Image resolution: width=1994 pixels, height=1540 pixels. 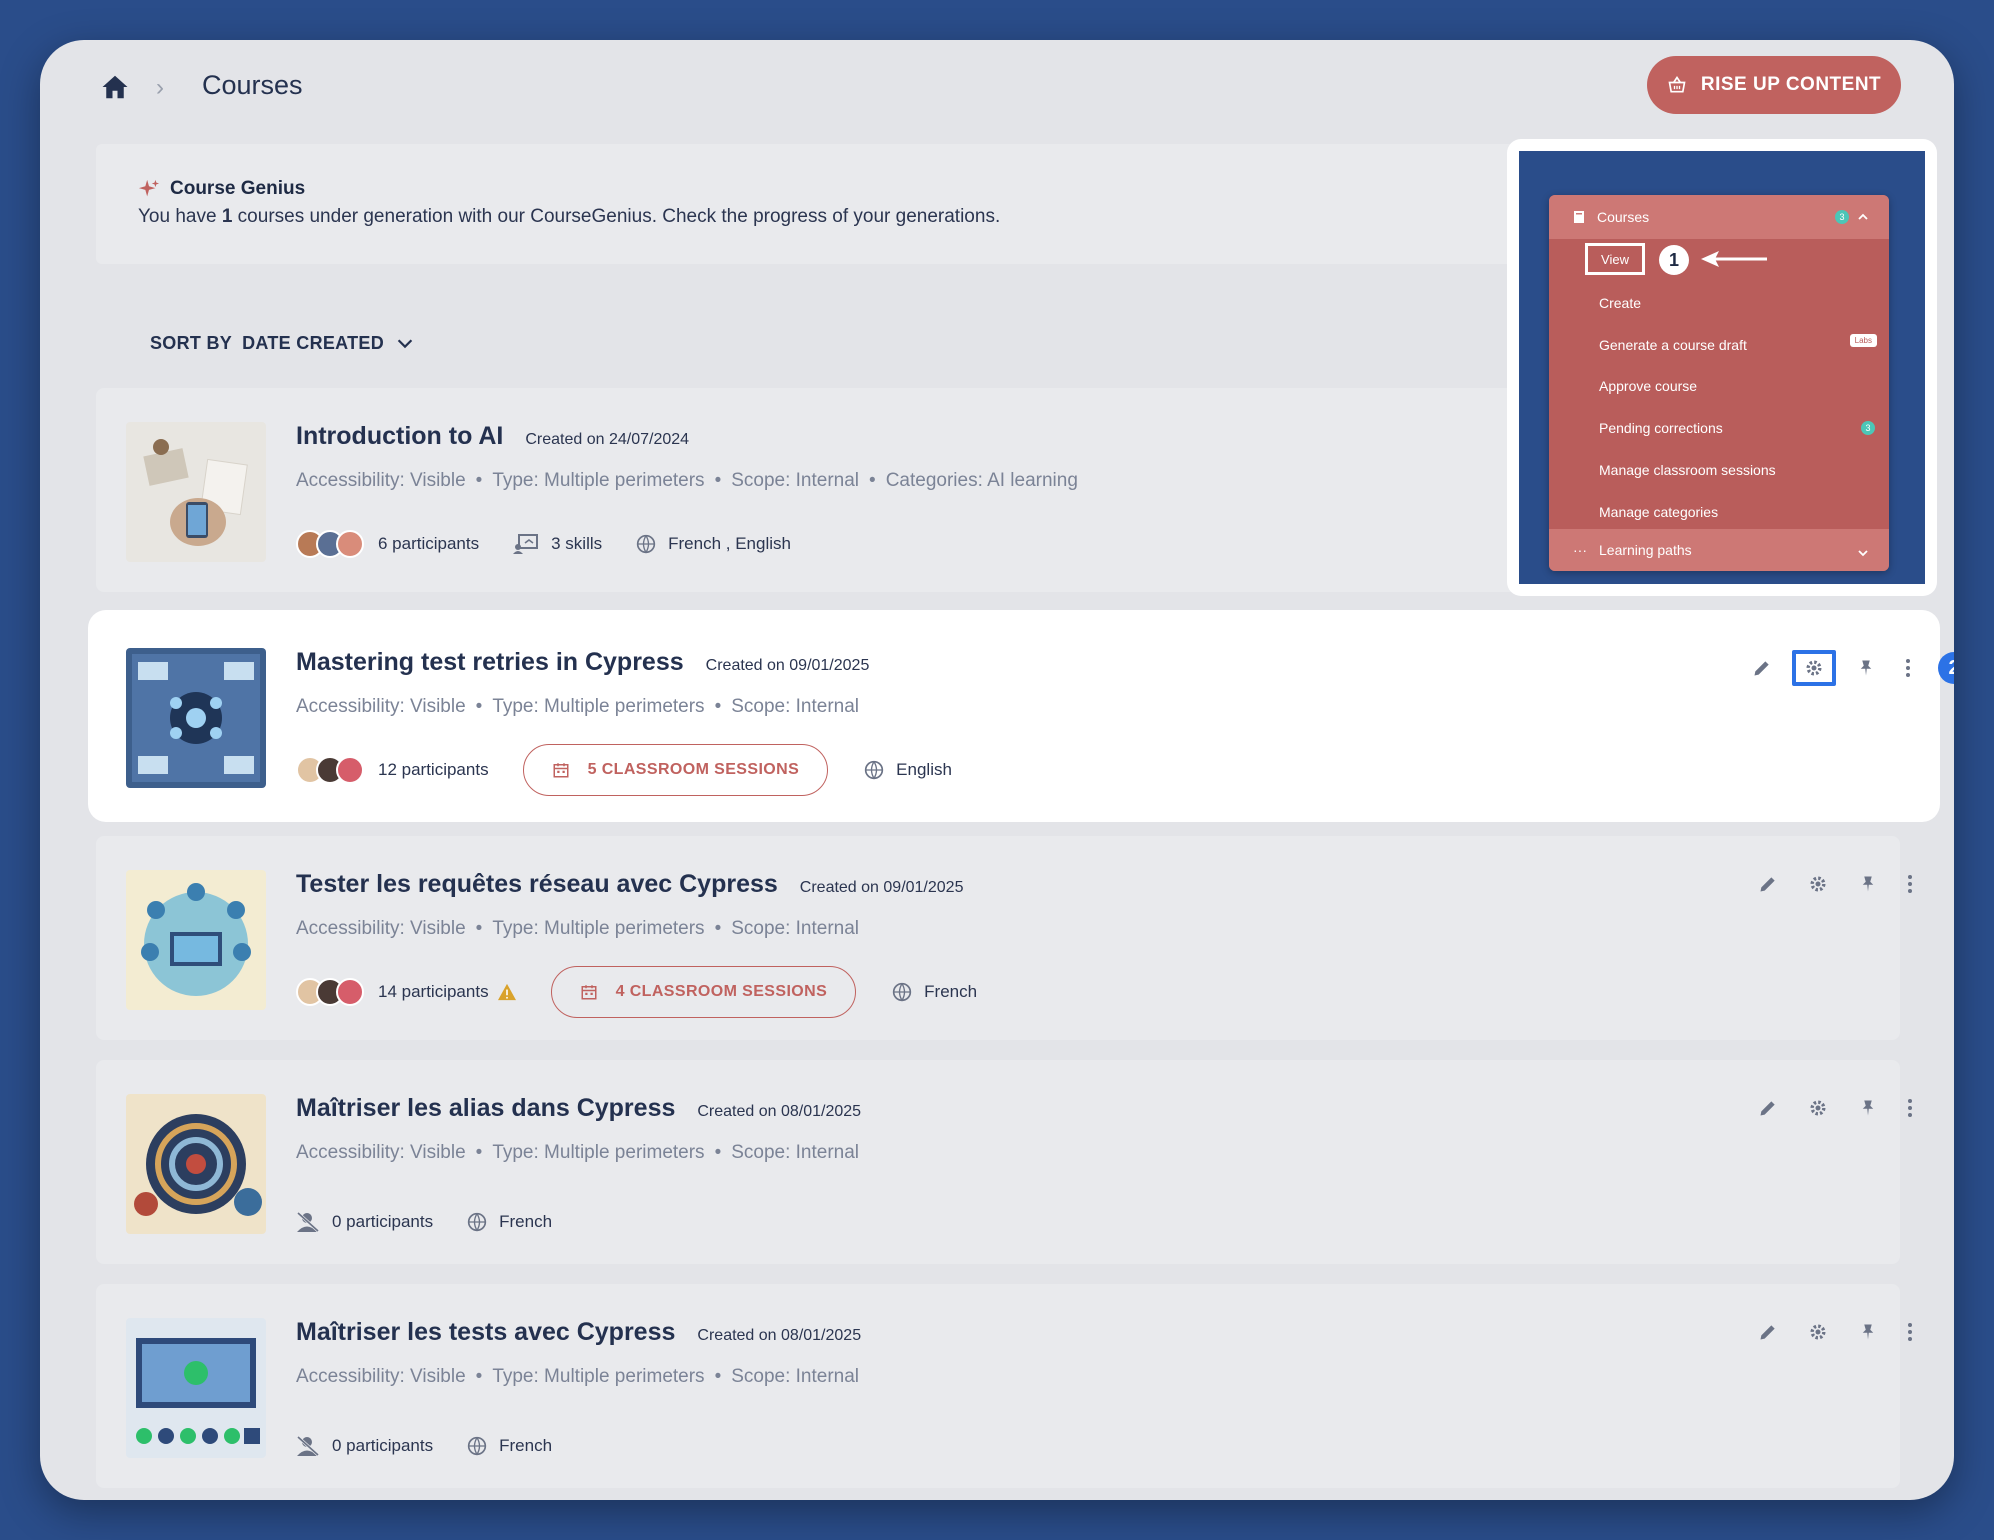 What do you see at coordinates (1842, 217) in the screenshot?
I see `menu-header-badge: 3` at bounding box center [1842, 217].